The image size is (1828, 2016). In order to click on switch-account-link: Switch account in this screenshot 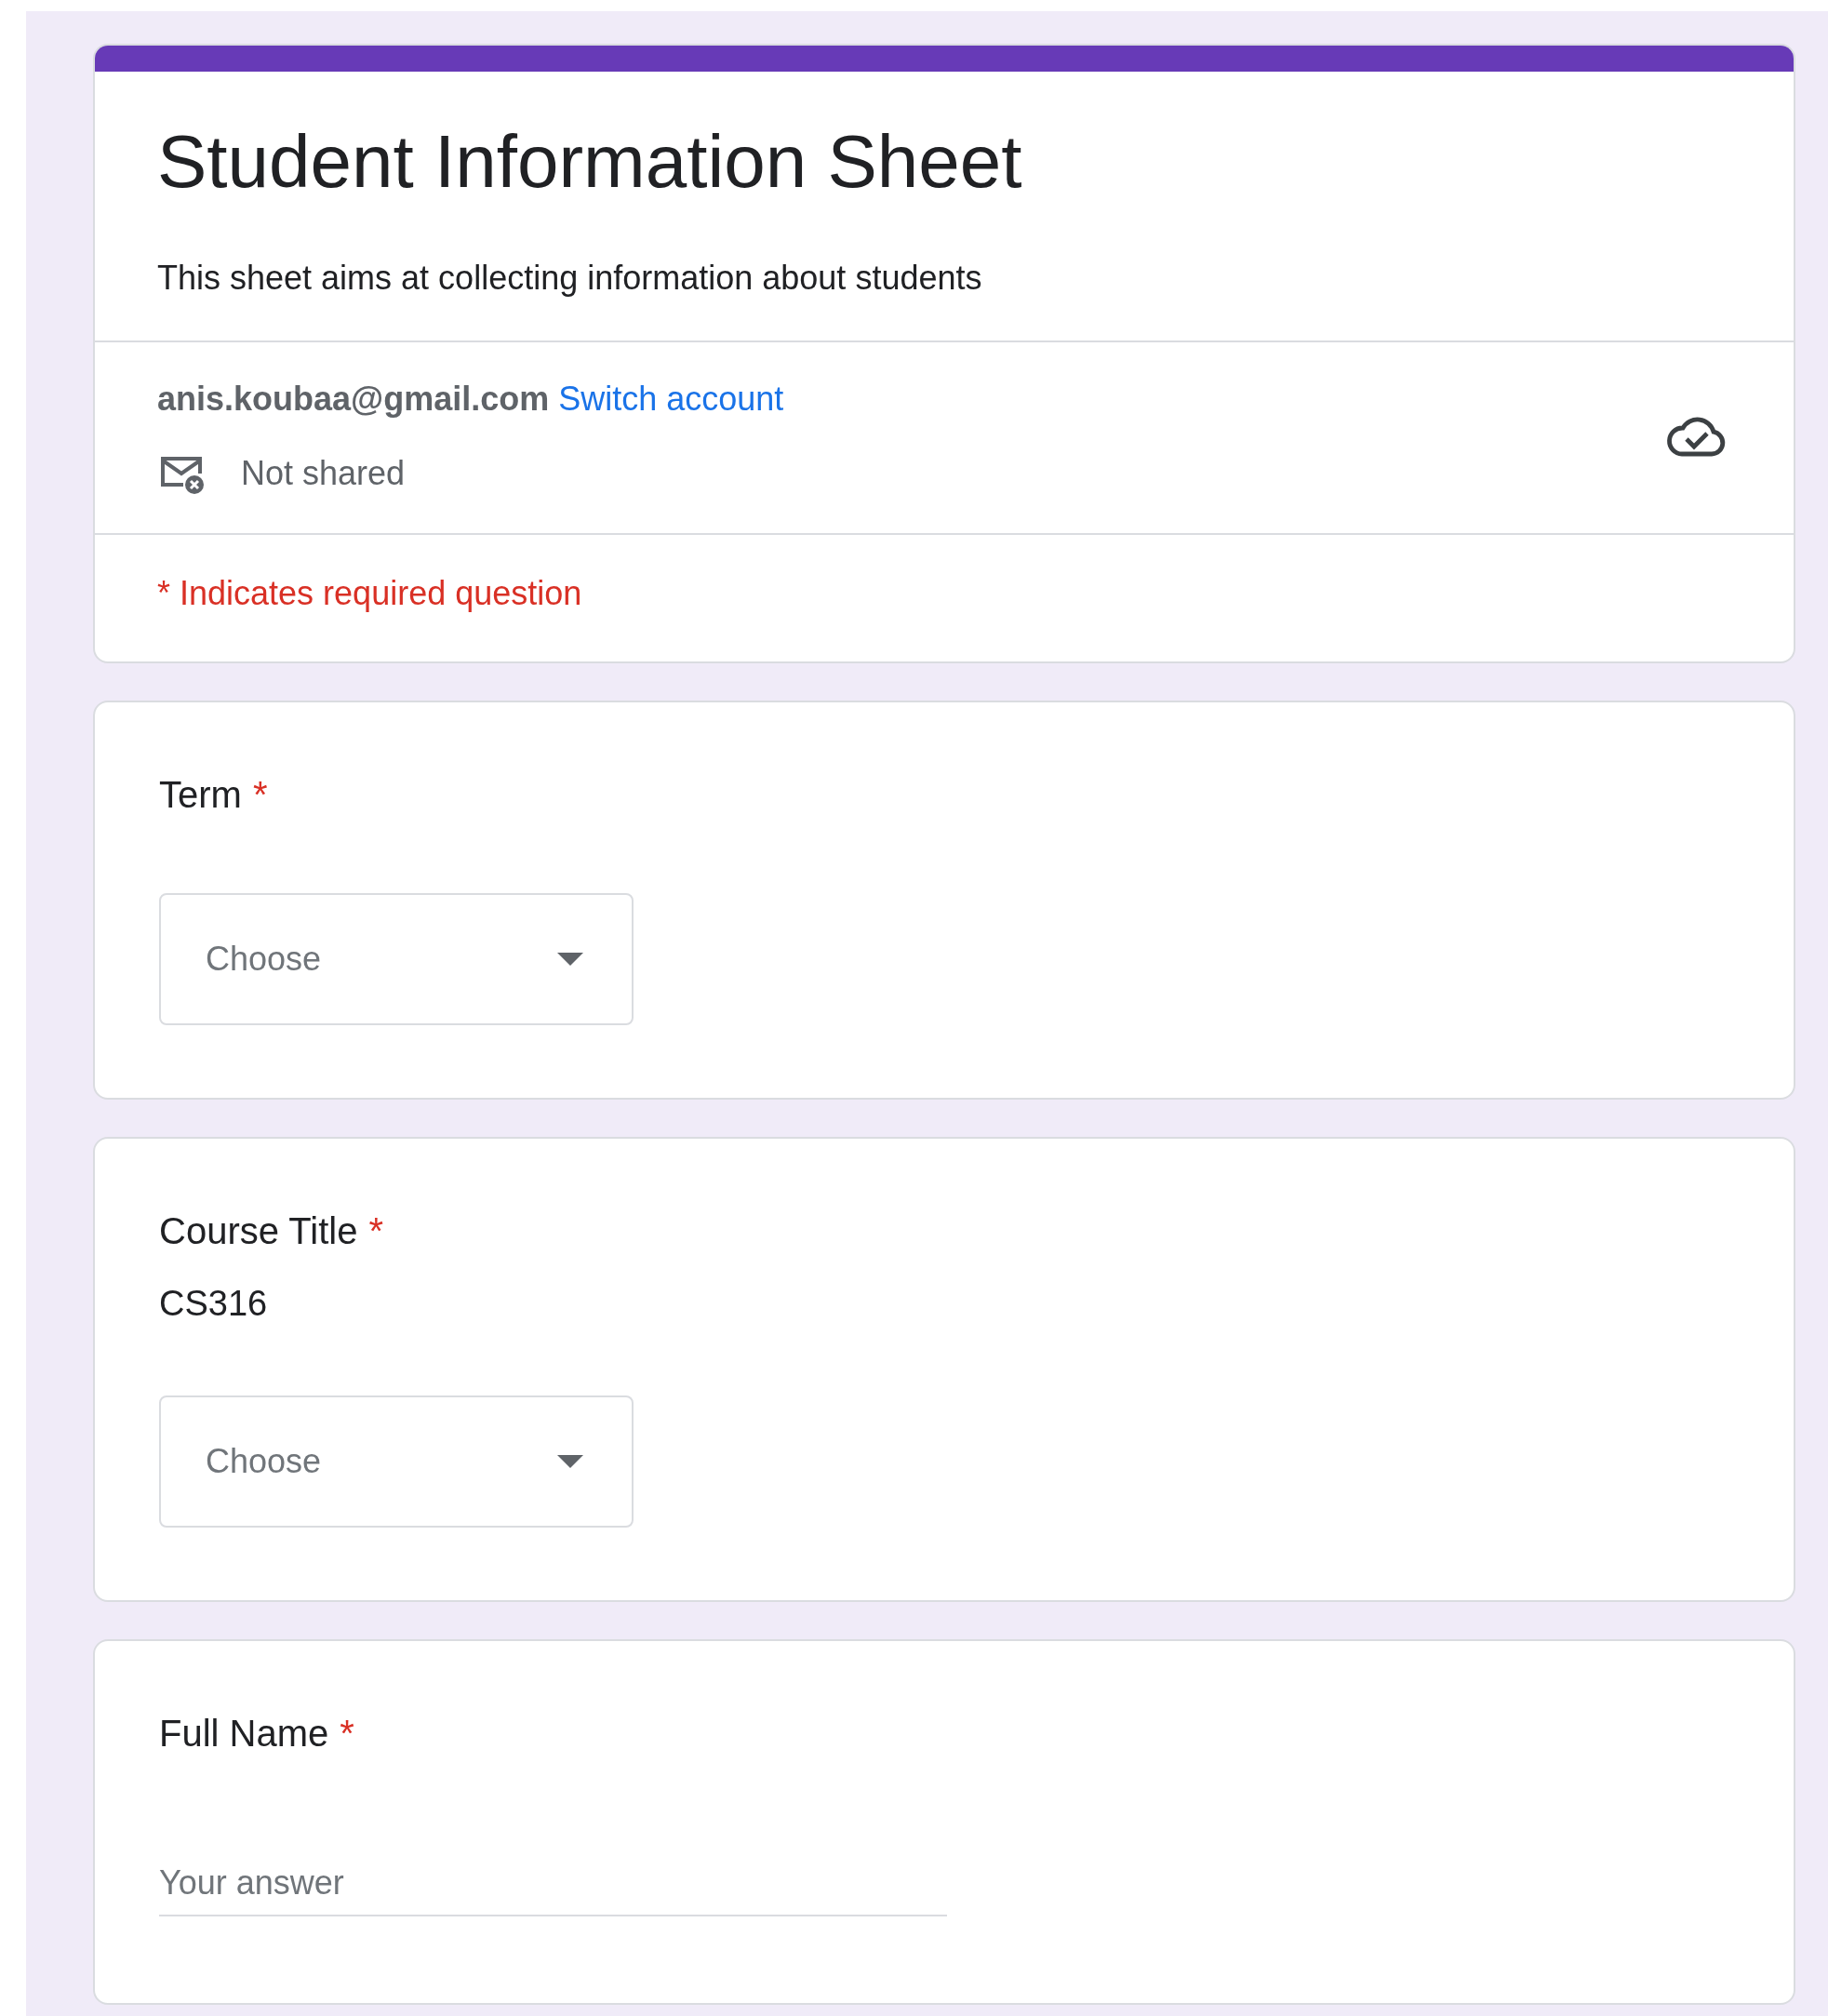, I will do `click(671, 399)`.